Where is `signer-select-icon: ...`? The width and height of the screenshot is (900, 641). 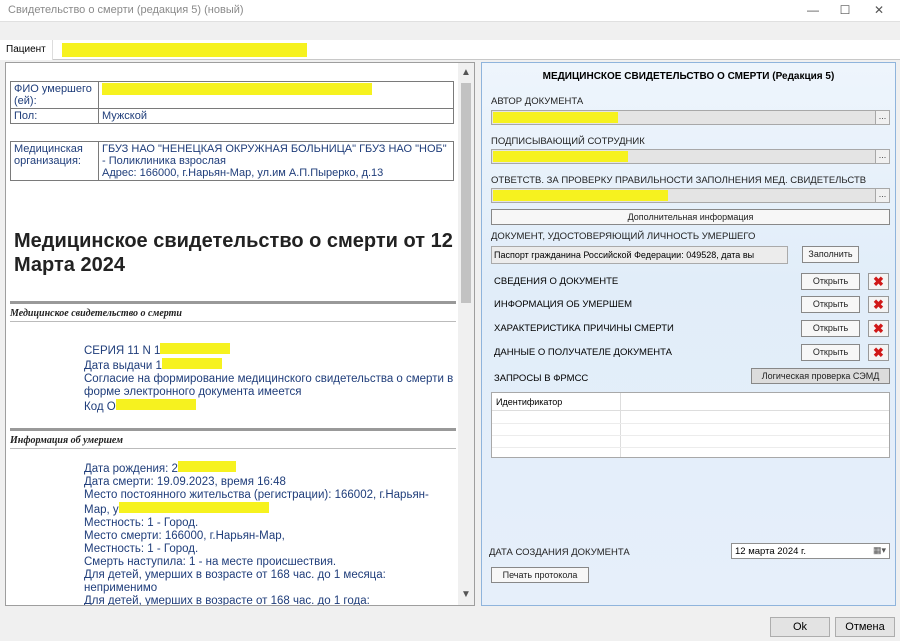 signer-select-icon: ... is located at coordinates (882, 156).